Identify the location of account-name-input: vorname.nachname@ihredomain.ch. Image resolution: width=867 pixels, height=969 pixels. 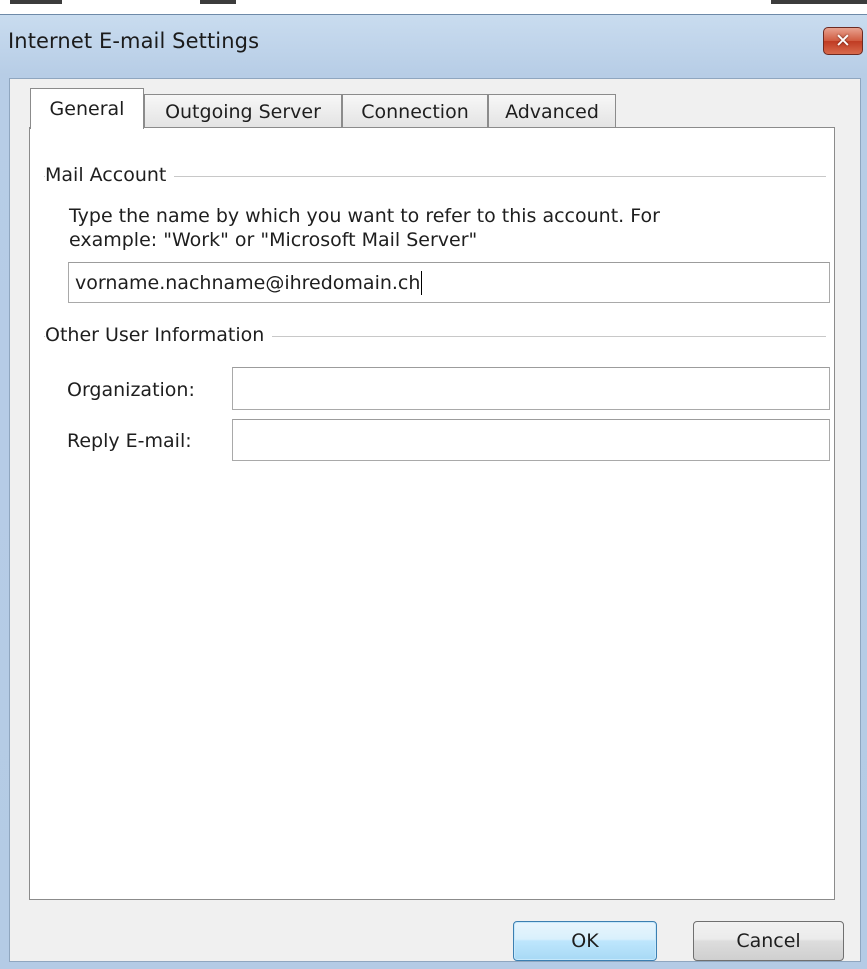
(449, 282).